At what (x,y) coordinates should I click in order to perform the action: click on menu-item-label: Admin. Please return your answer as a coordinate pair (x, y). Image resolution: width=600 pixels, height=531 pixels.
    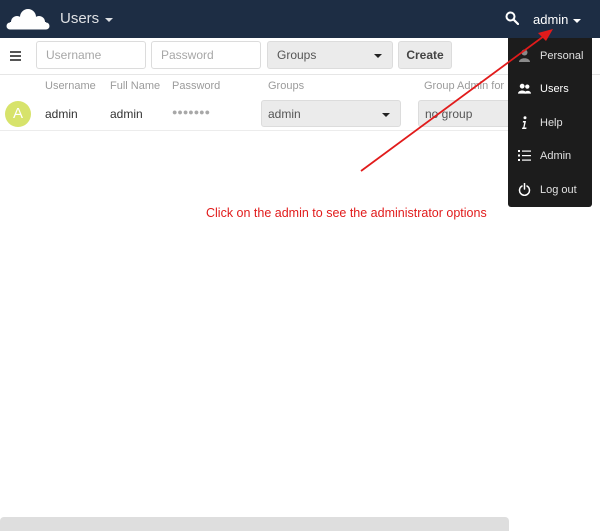
    Looking at the image, I should click on (556, 155).